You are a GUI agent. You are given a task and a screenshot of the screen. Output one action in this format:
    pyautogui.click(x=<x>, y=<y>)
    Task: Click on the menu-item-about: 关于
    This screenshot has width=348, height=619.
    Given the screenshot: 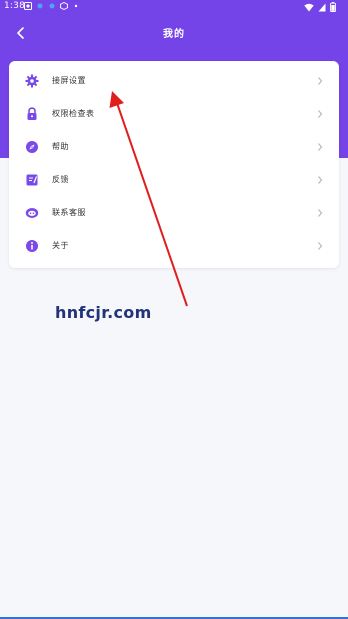 What is the action you would take?
    pyautogui.click(x=174, y=246)
    